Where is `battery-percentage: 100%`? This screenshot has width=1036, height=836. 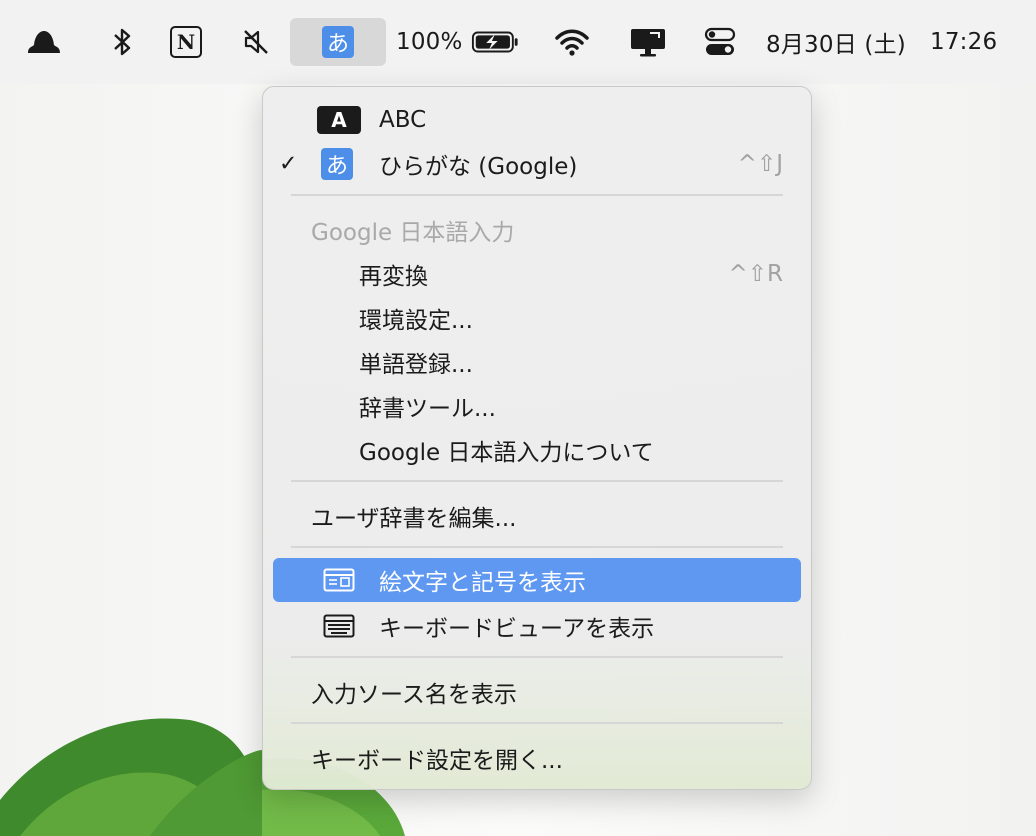 battery-percentage: 100% is located at coordinates (429, 42).